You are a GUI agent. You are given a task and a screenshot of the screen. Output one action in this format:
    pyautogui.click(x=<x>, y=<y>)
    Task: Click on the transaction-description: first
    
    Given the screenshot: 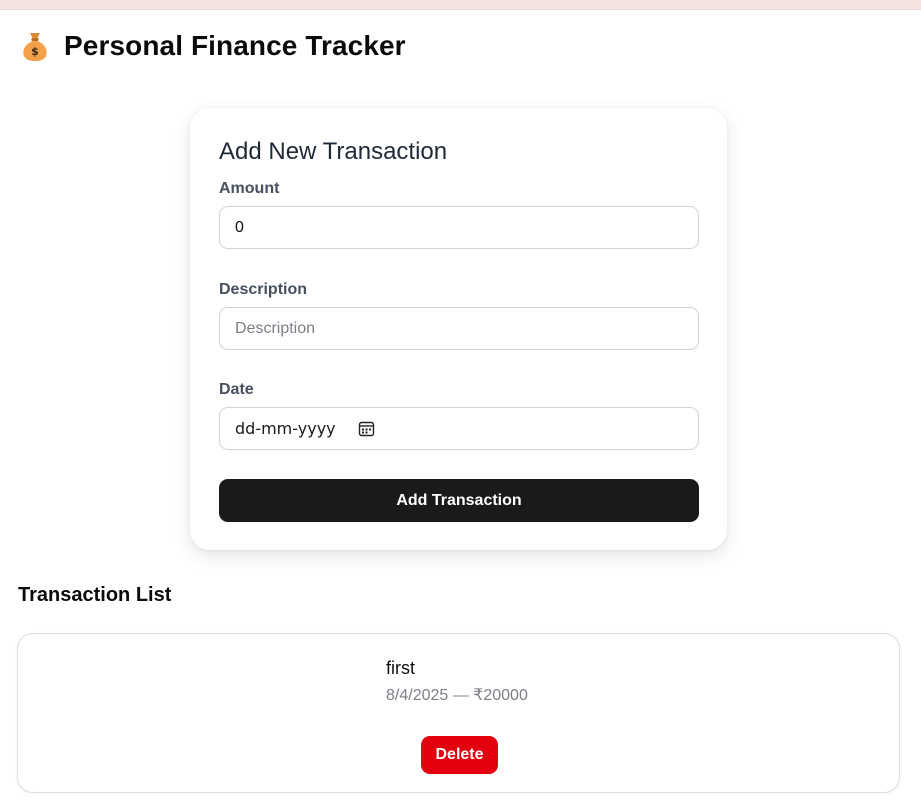 What is the action you would take?
    pyautogui.click(x=400, y=668)
    